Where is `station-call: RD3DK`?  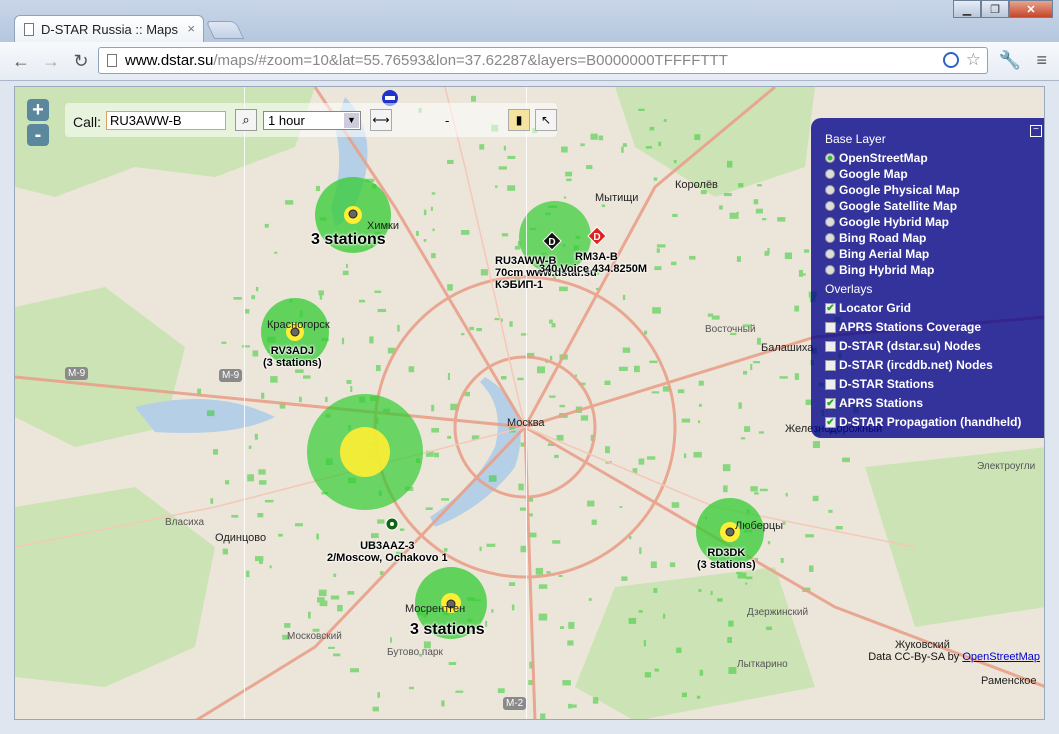
station-call: RD3DK is located at coordinates (726, 553).